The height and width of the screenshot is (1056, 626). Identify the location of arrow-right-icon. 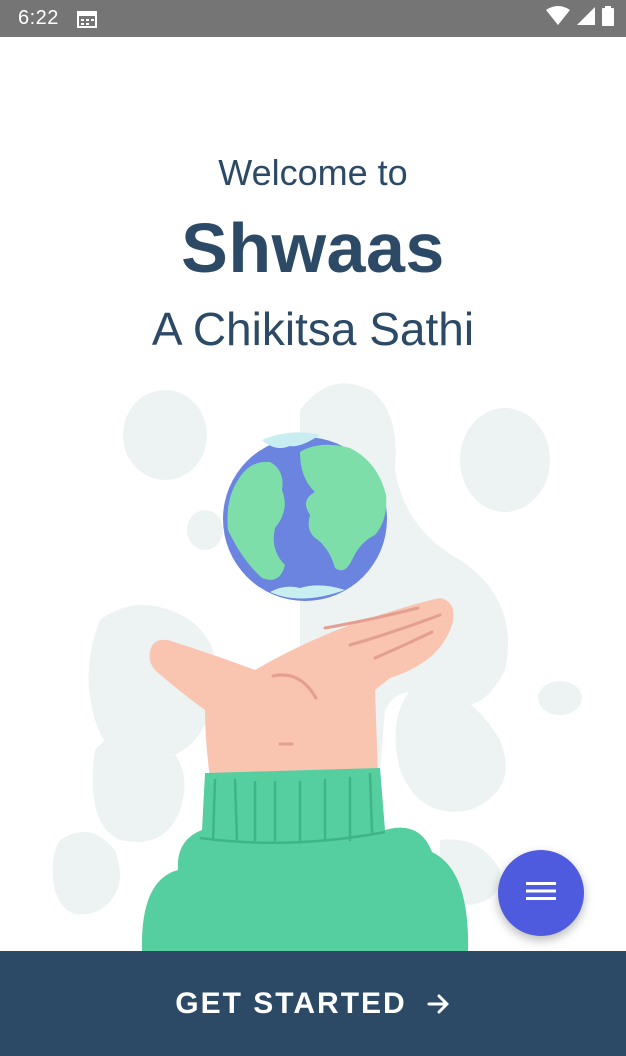
(439, 1004).